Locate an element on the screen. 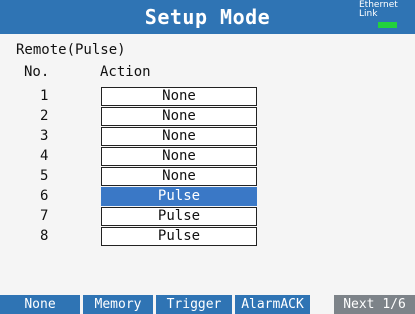 The height and width of the screenshot is (314, 415). section-title: Remote(Pulse) is located at coordinates (71, 50).